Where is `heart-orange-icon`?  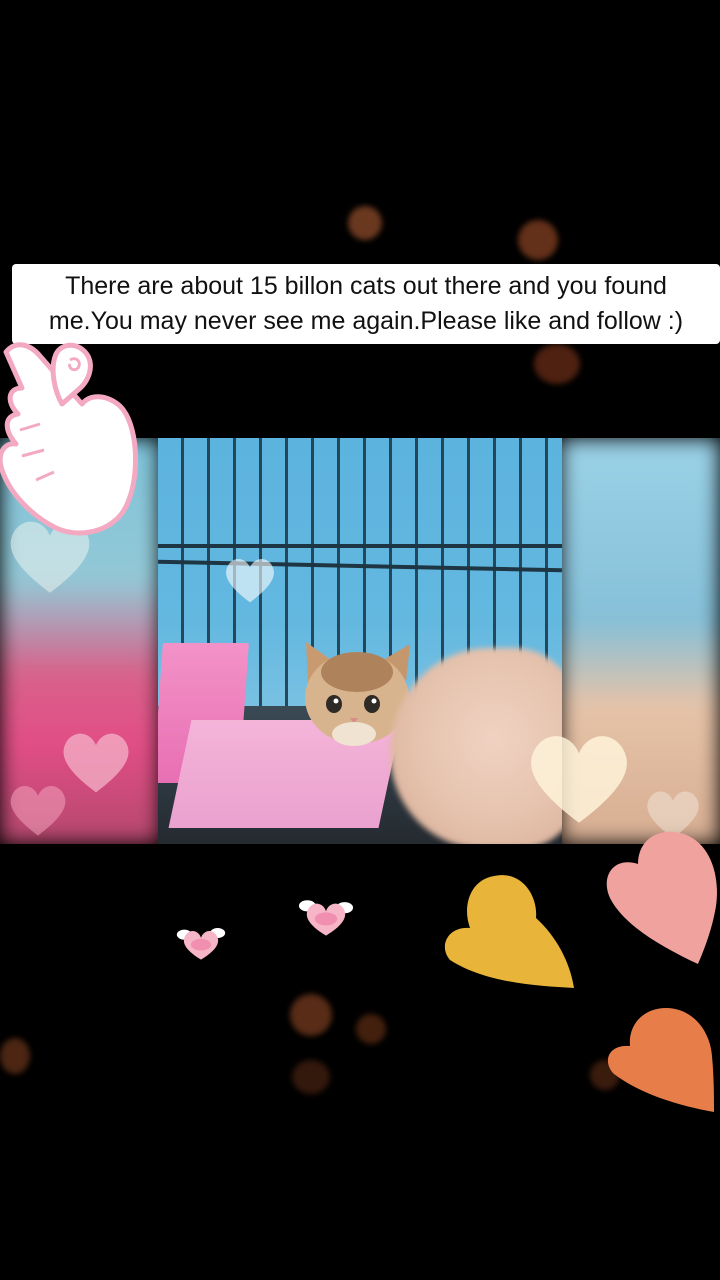 heart-orange-icon is located at coordinates (660, 1060).